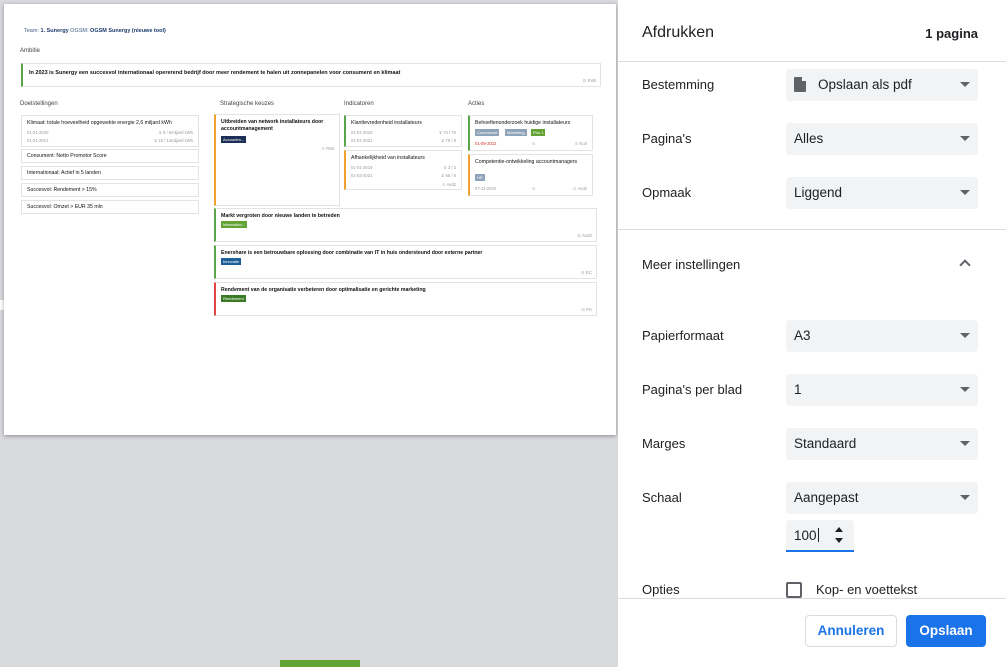  Describe the element at coordinates (839, 540) in the screenshot. I see `spinner-down-icon` at that location.